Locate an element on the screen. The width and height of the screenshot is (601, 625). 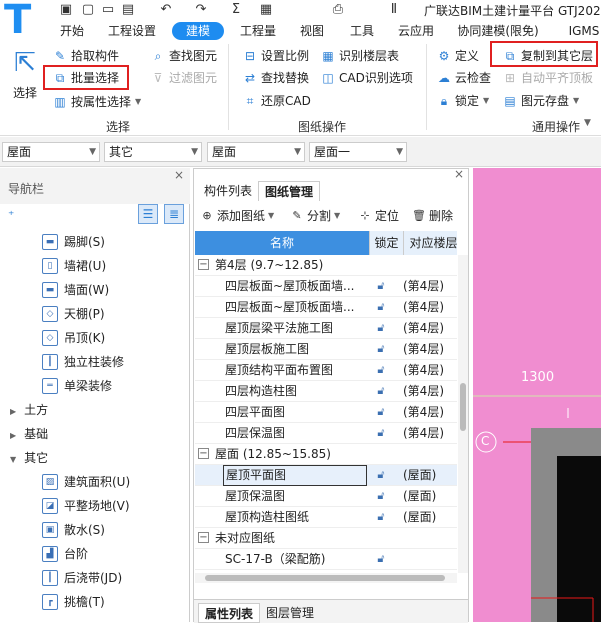
new-file-icon: ▢ is located at coordinates (88, 10).